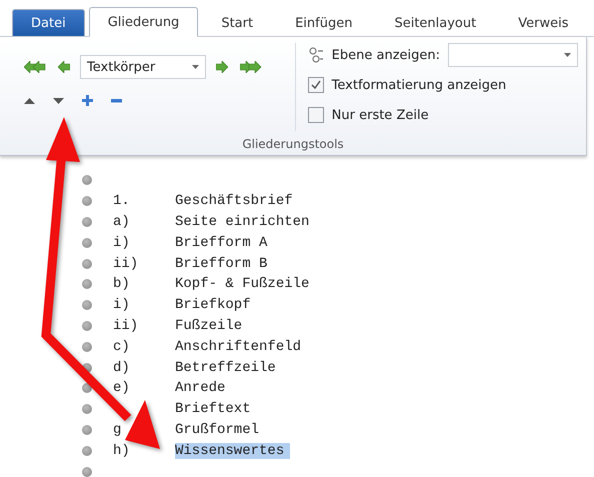  What do you see at coordinates (35, 67) in the screenshot?
I see `double-left-arrow-icon` at bounding box center [35, 67].